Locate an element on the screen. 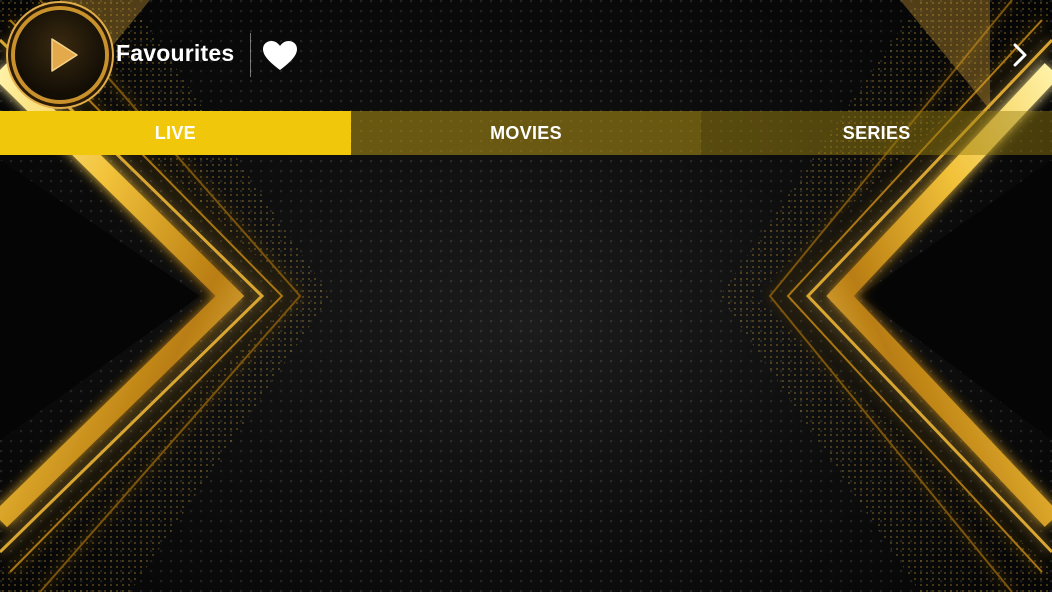 This screenshot has height=592, width=1052. tab-movies: MOVIES is located at coordinates (526, 133).